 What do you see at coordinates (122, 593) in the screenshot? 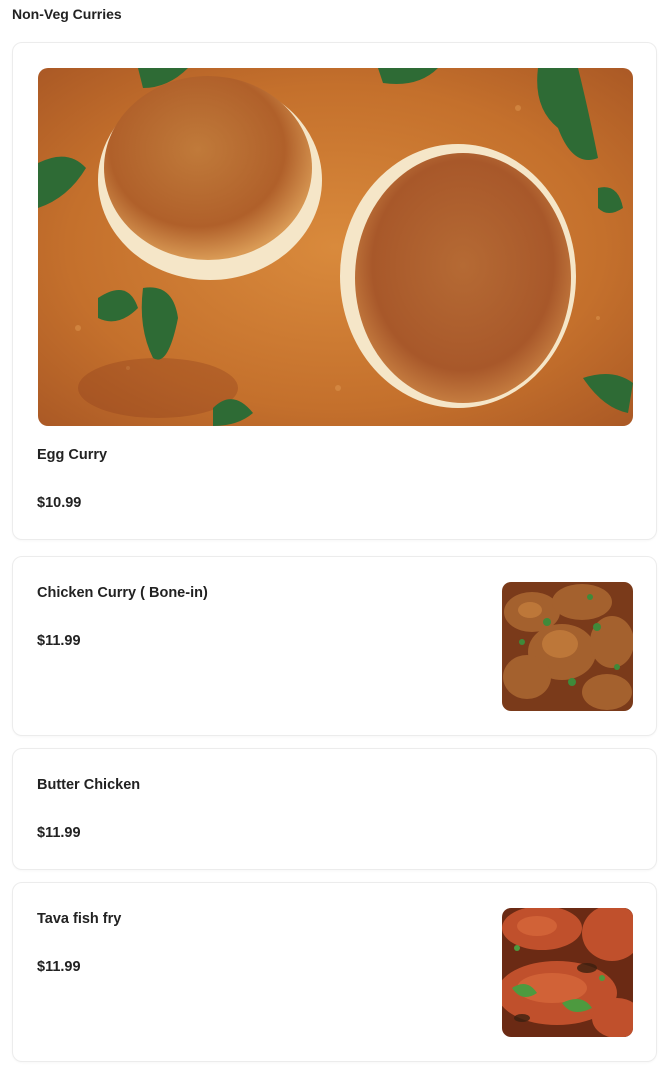
I see `item-name: Chicken Curry ( Bone-in)` at bounding box center [122, 593].